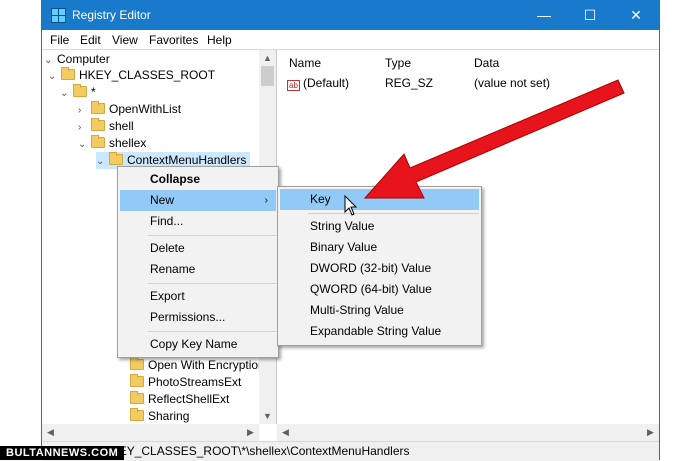 The width and height of the screenshot is (700, 461). I want to click on arrow-shape, so click(494, 139).